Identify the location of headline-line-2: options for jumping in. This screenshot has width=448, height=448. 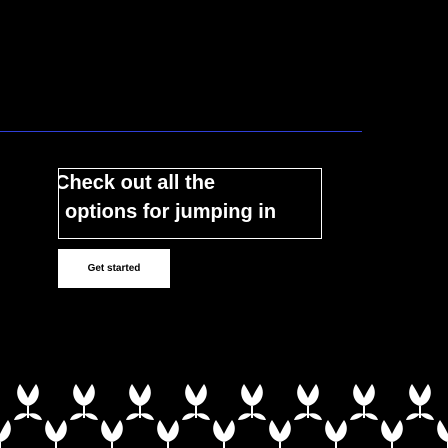
(171, 212).